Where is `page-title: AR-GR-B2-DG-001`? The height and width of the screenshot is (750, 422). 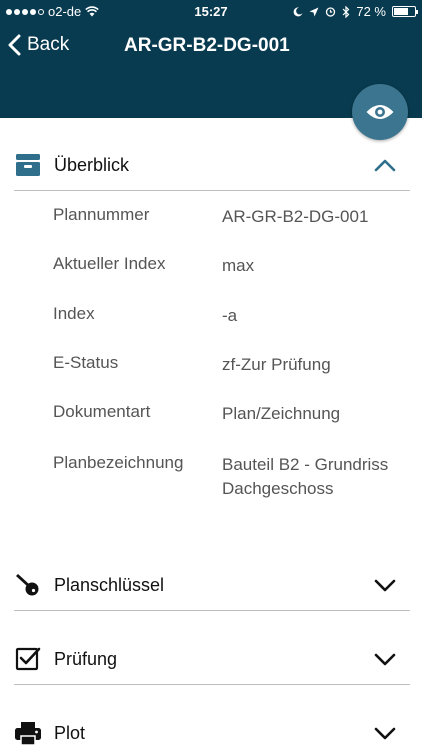
page-title: AR-GR-B2-DG-001 is located at coordinates (207, 45).